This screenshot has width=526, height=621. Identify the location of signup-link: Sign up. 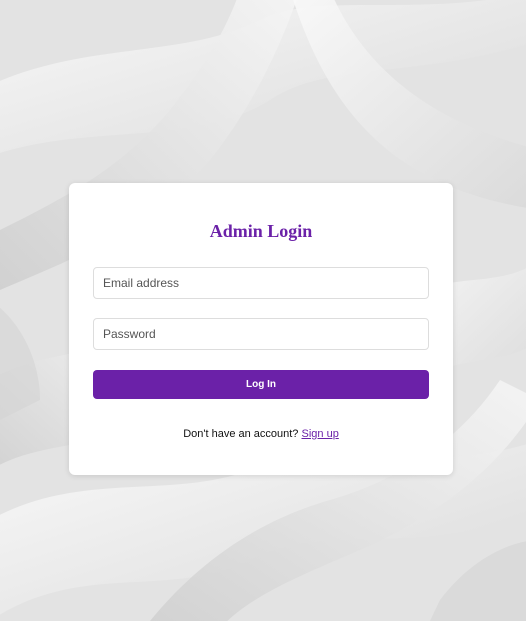
(320, 434).